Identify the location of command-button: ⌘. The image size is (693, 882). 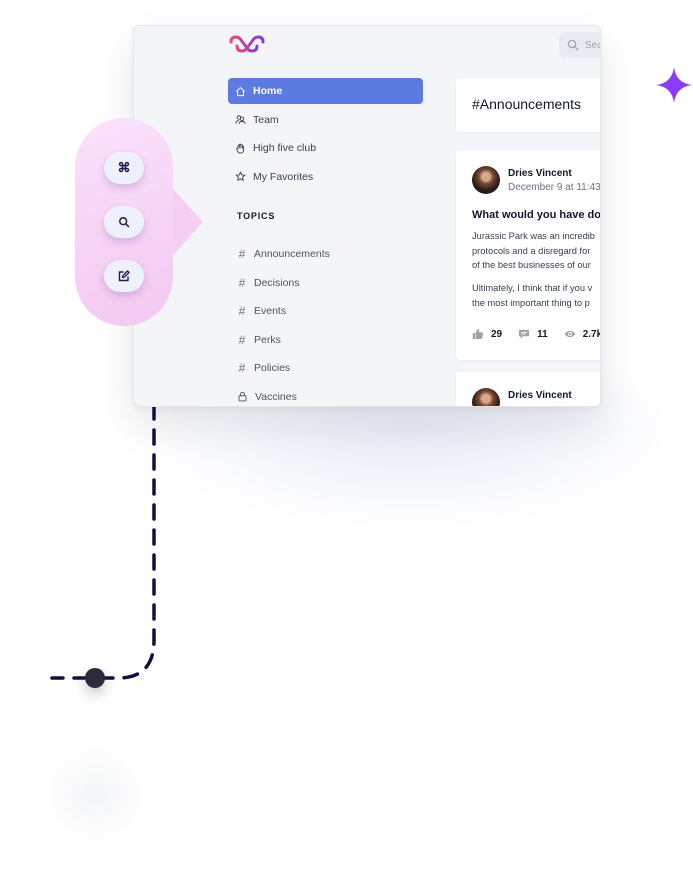
(124, 168).